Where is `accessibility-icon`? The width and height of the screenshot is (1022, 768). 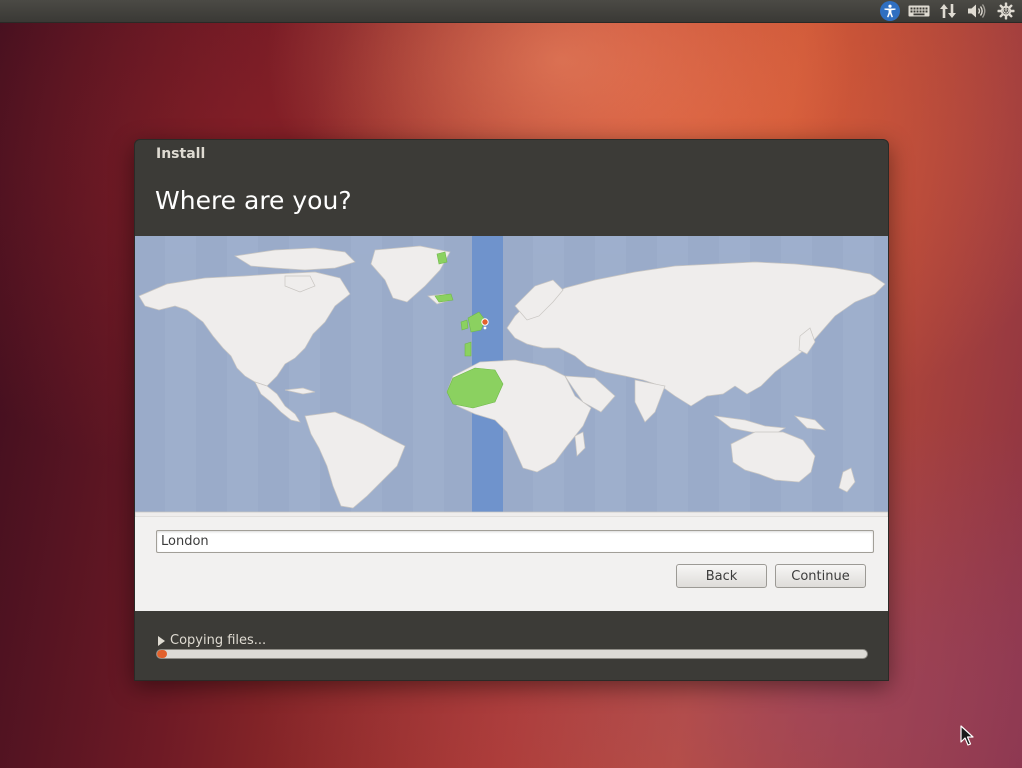
accessibility-icon is located at coordinates (889, 11).